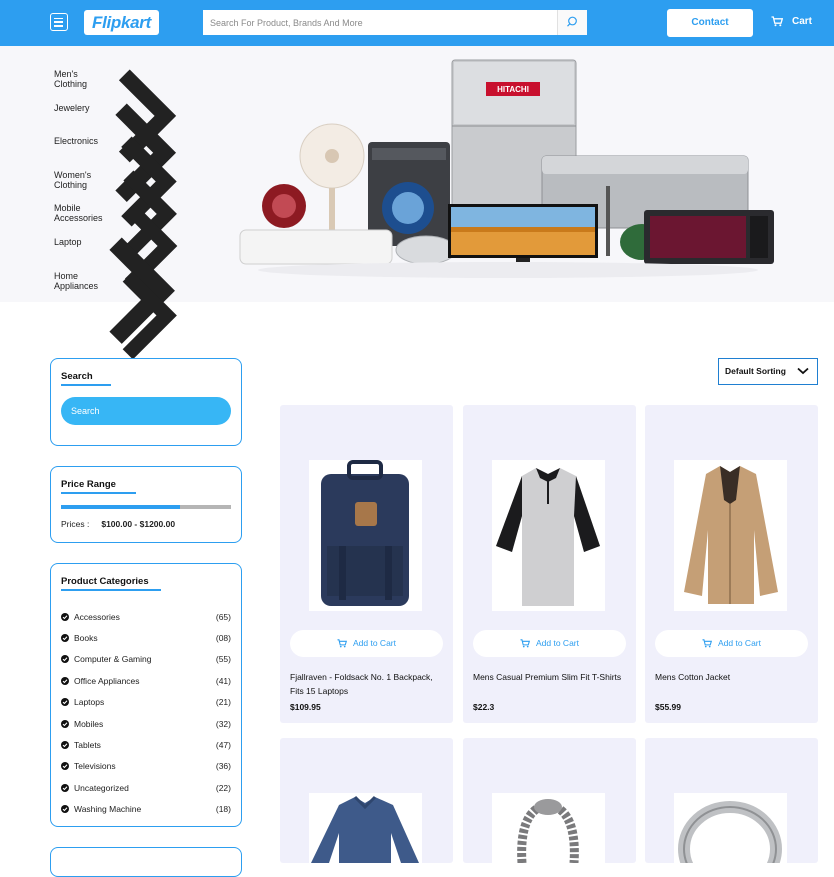  I want to click on product-category-item: Washing Machine (18), so click(146, 809).